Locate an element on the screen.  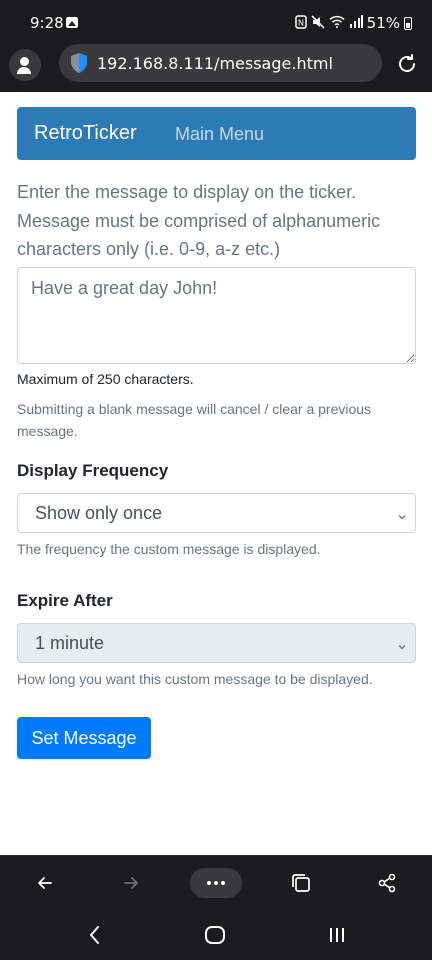
recents-icon is located at coordinates (337, 935).